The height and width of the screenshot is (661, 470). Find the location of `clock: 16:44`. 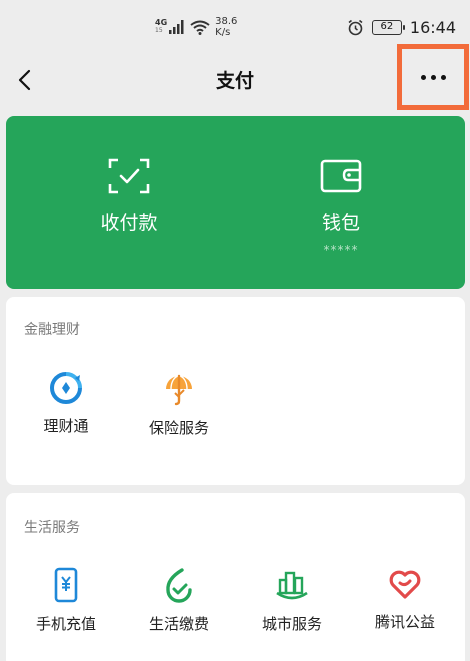

clock: 16:44 is located at coordinates (432, 27).